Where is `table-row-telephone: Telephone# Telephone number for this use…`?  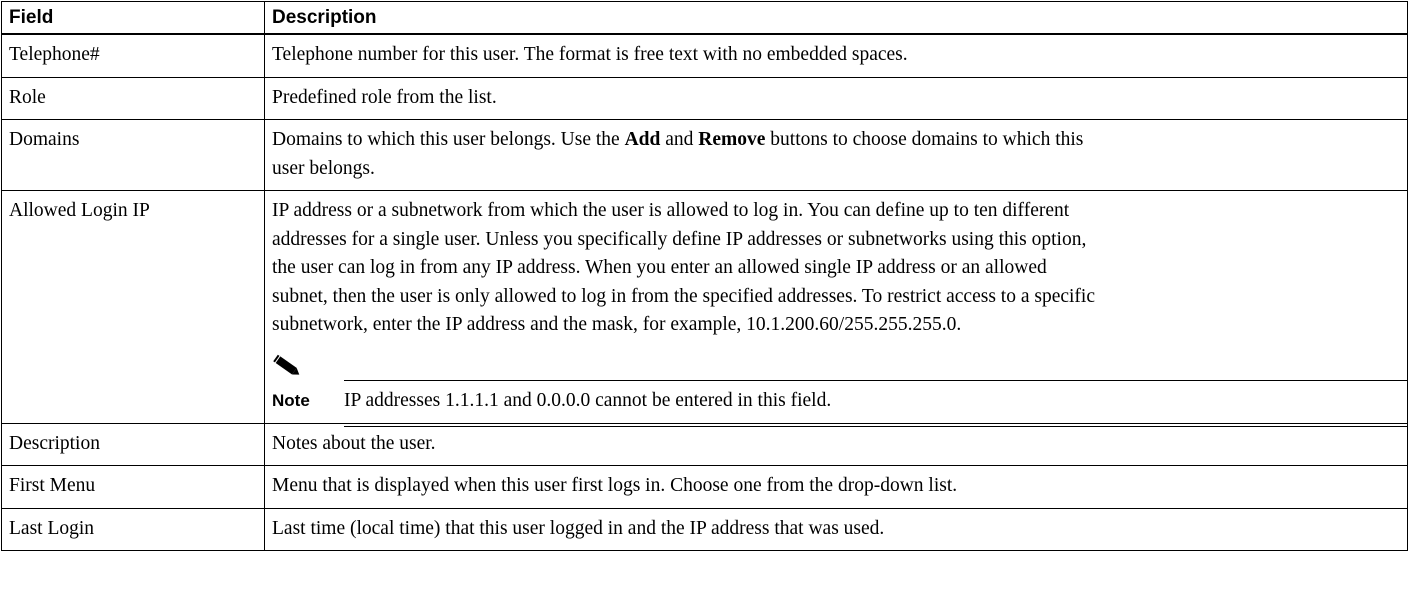
table-row-telephone: Telephone# Telephone number for this use… is located at coordinates (704, 55).